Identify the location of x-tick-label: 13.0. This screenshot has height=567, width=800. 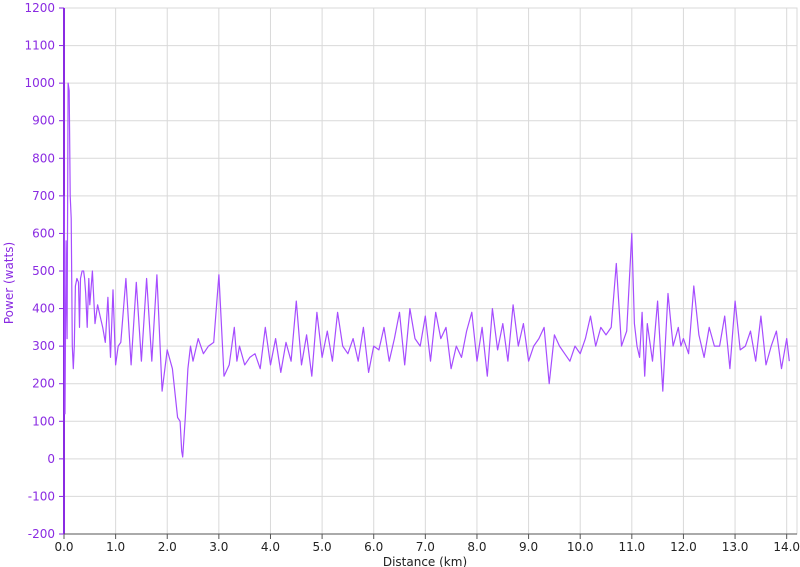
(735, 547).